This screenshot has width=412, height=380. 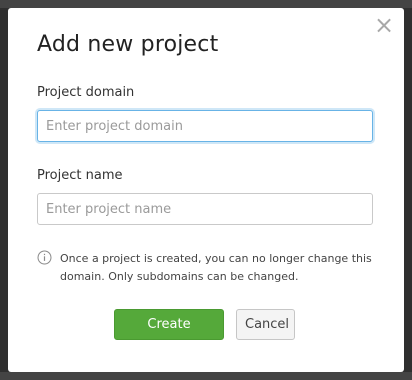 What do you see at coordinates (265, 324) in the screenshot?
I see `cancel-button: Cancel` at bounding box center [265, 324].